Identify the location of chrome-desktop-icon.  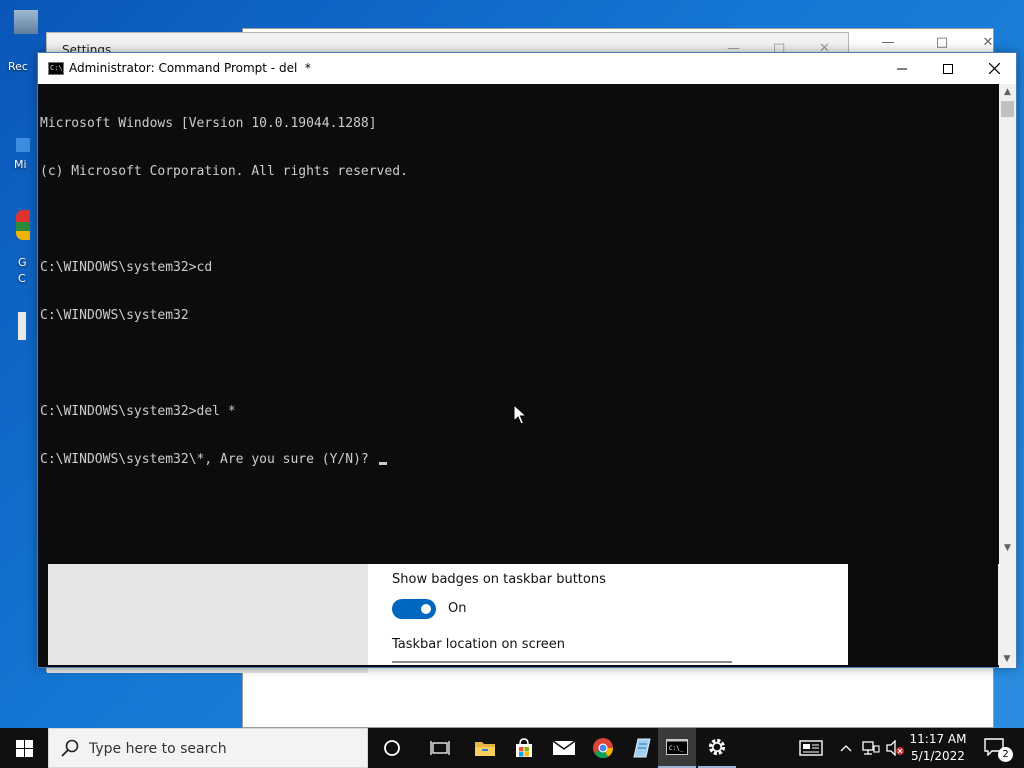
(23, 225).